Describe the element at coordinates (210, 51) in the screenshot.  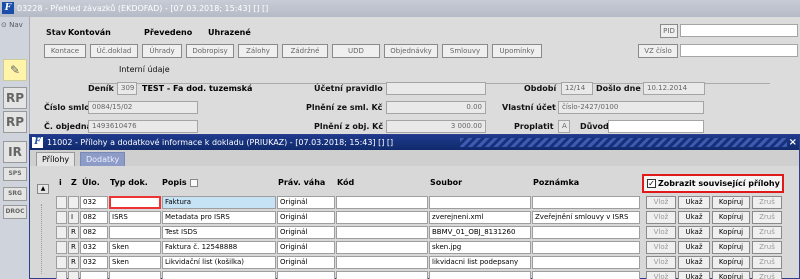
I see `dobropisy-button: Dobropisy` at that location.